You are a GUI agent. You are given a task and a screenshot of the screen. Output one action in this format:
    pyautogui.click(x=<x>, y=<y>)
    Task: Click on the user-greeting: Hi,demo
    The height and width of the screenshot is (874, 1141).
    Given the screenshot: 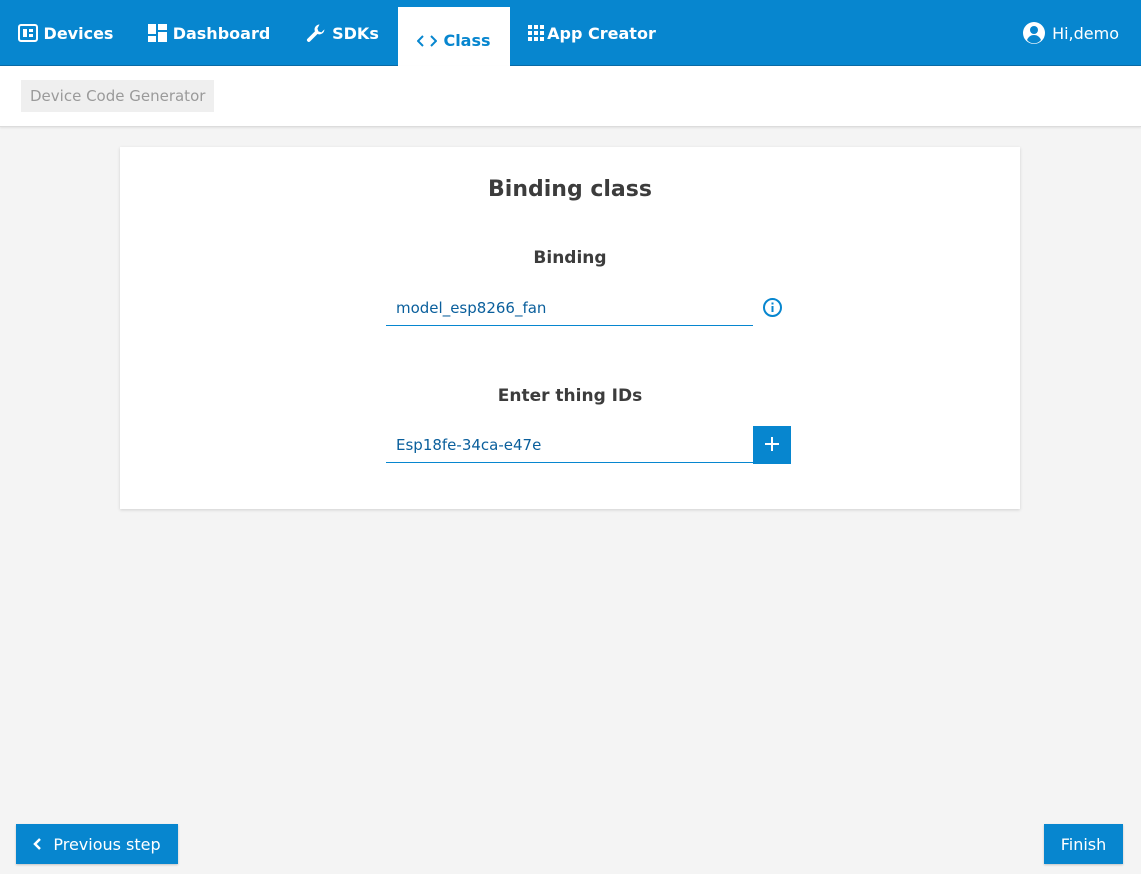 What is the action you would take?
    pyautogui.click(x=1085, y=33)
    